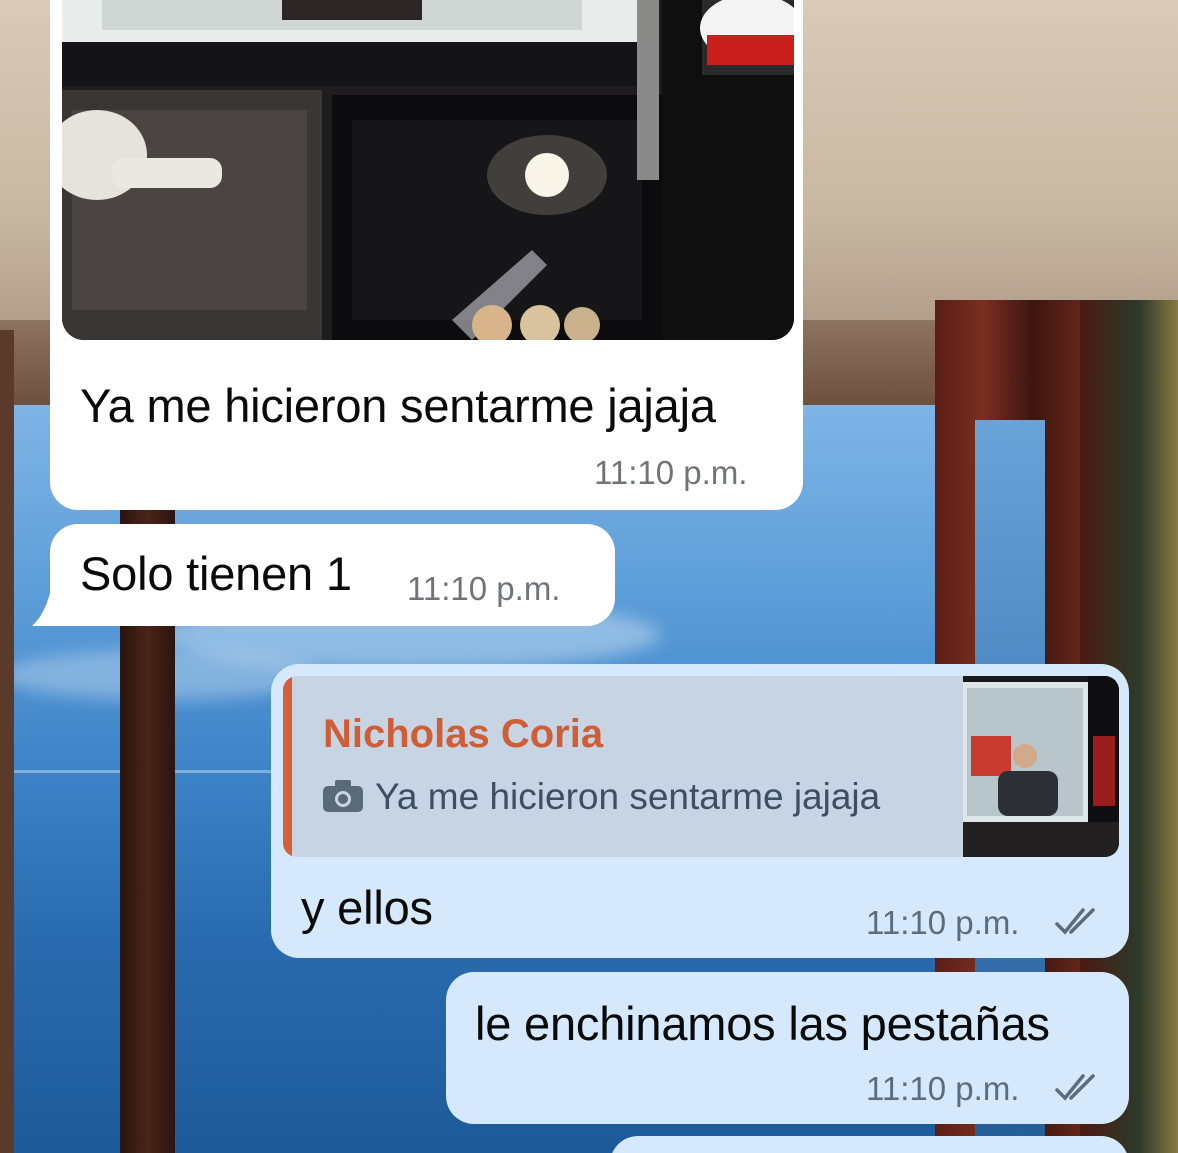 This screenshot has height=1153, width=1178. Describe the element at coordinates (463, 734) in the screenshot. I see `reply-sender-name: Nicholas Coria` at that location.